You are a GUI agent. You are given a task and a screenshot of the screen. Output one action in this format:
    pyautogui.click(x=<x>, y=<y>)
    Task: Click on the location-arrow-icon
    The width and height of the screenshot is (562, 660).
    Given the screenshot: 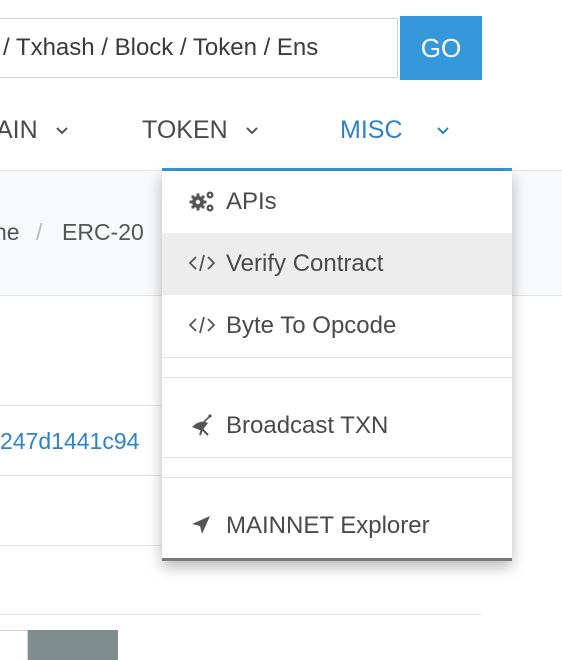 What is the action you would take?
    pyautogui.click(x=202, y=525)
    